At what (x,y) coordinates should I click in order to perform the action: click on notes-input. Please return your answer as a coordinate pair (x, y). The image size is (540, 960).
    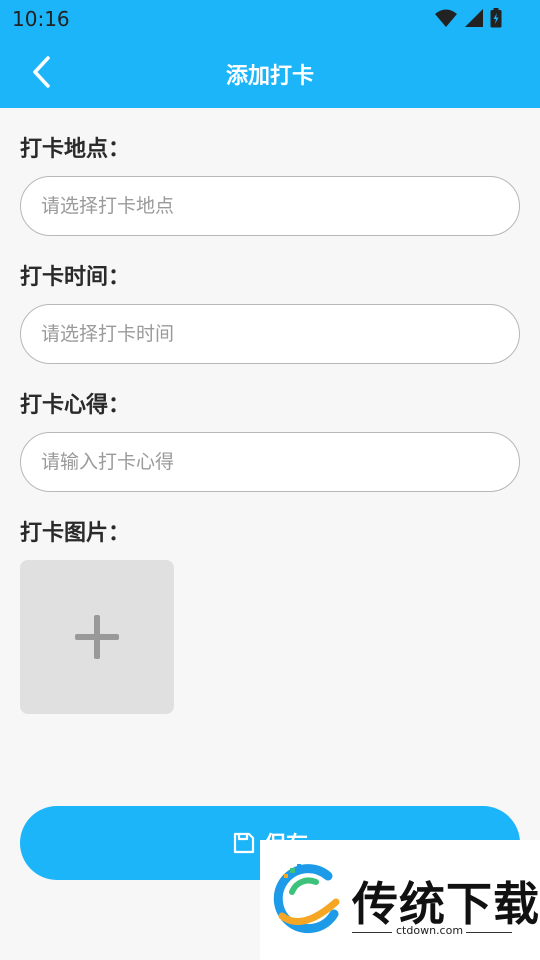
    Looking at the image, I should click on (270, 462).